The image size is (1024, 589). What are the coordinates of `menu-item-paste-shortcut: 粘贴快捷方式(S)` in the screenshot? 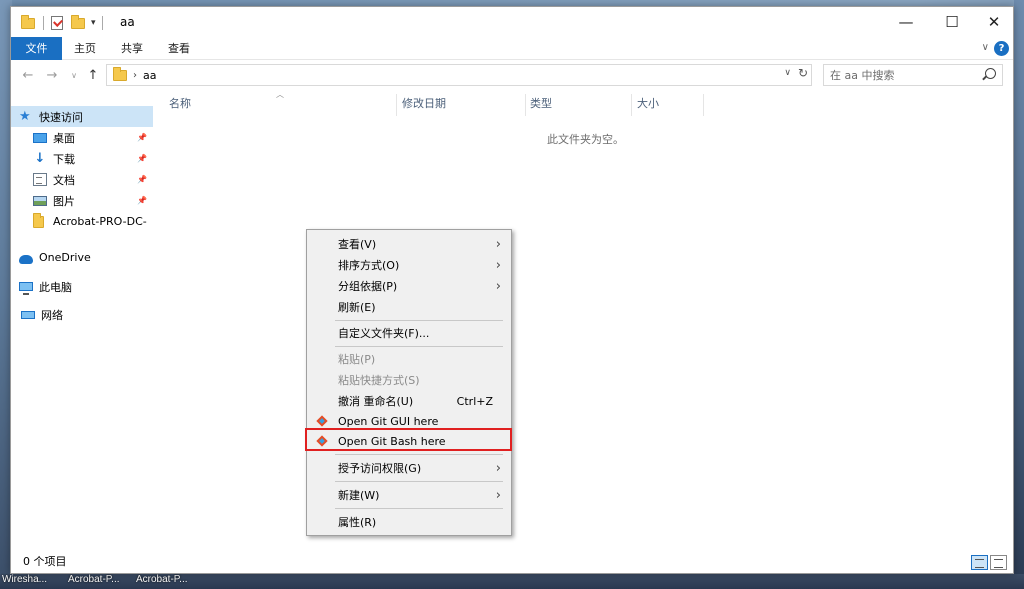 It's located at (409, 380).